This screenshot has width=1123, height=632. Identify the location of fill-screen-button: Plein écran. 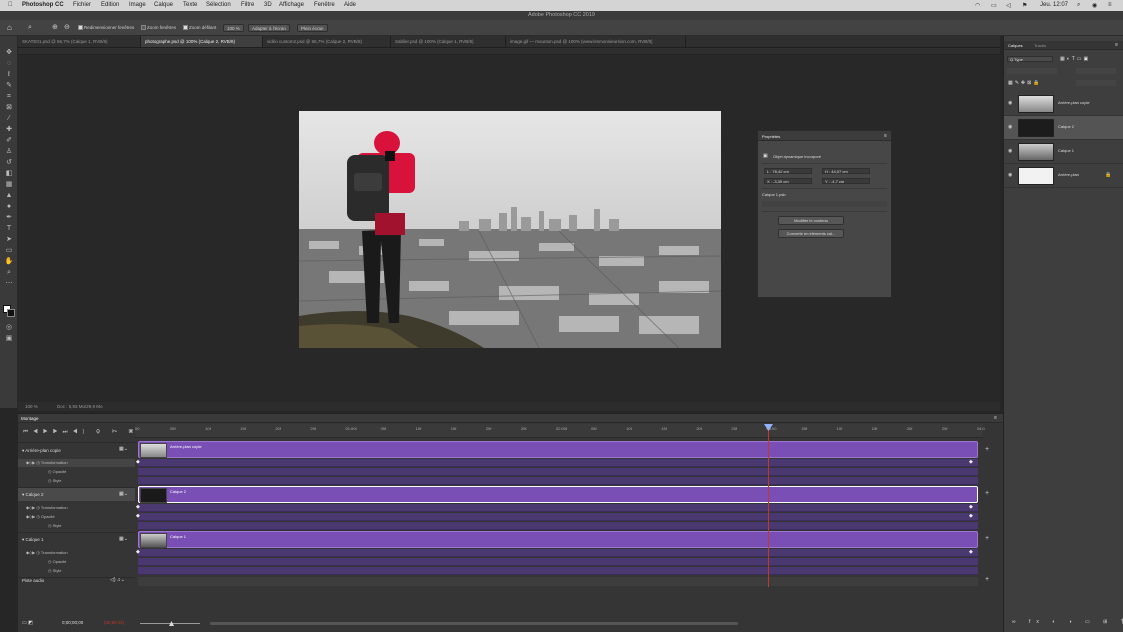
(312, 28).